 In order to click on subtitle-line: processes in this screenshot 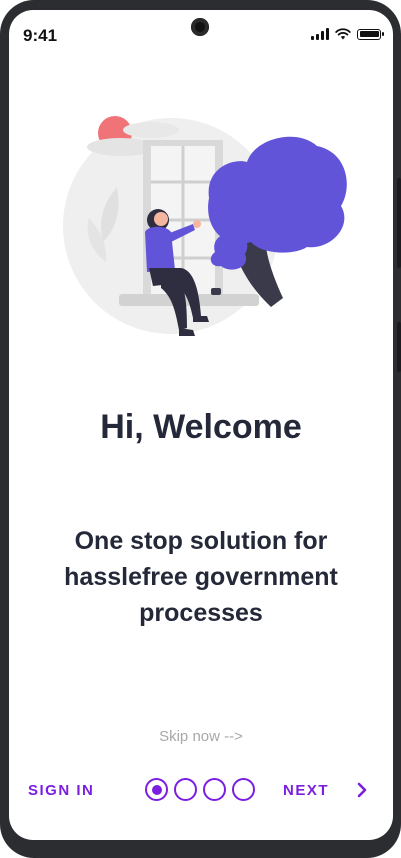, I will do `click(201, 613)`.